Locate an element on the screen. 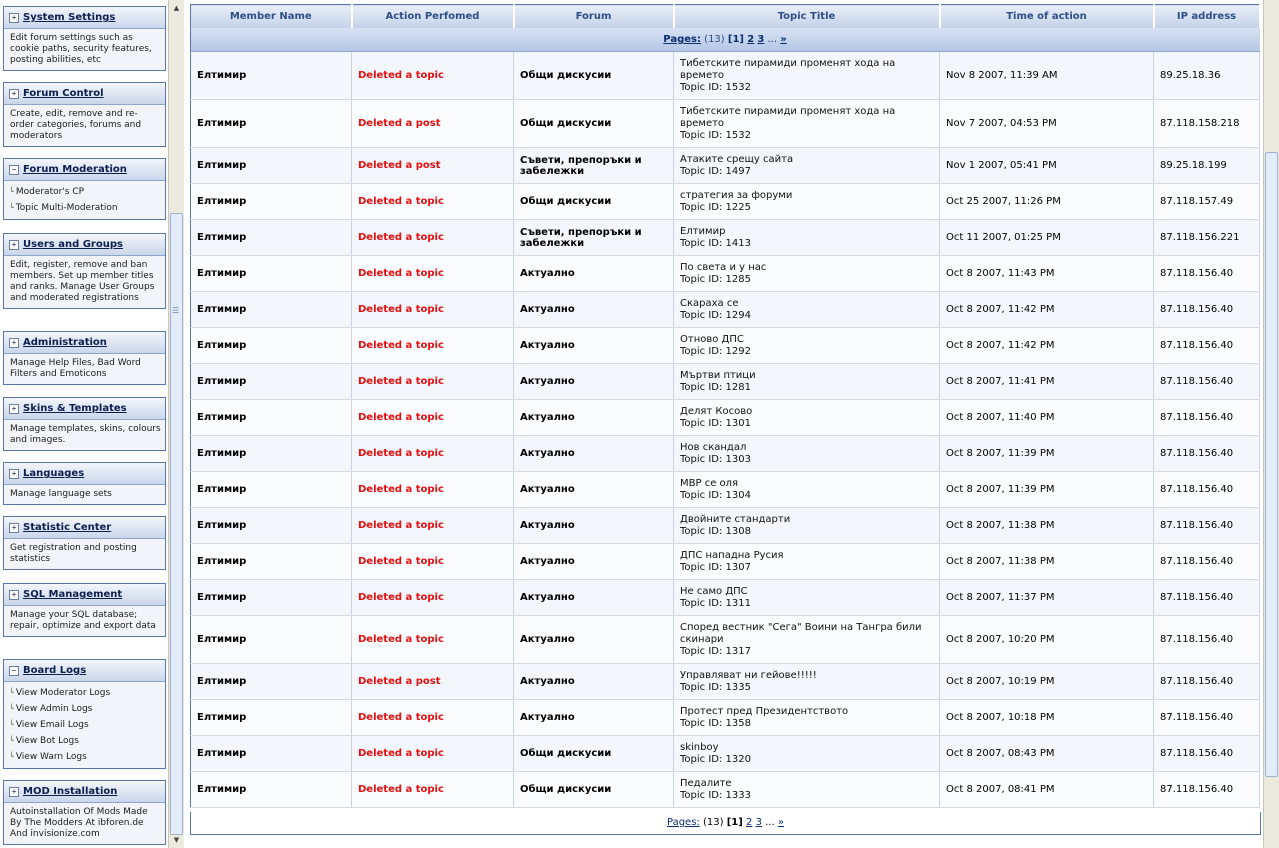  menu-link: View Bot Logs is located at coordinates (85, 741).